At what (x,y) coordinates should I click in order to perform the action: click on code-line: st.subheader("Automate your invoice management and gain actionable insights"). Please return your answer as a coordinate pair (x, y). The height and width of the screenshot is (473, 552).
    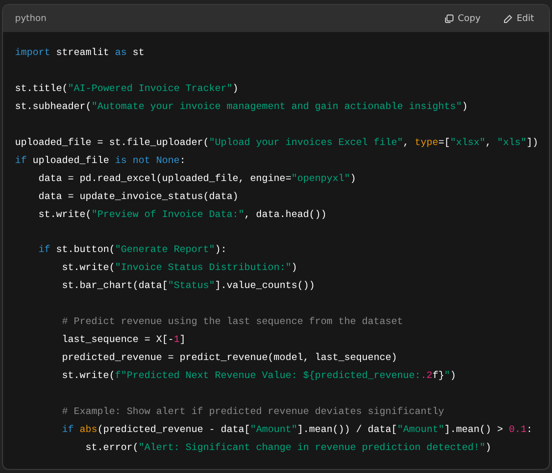
    Looking at the image, I should click on (241, 107).